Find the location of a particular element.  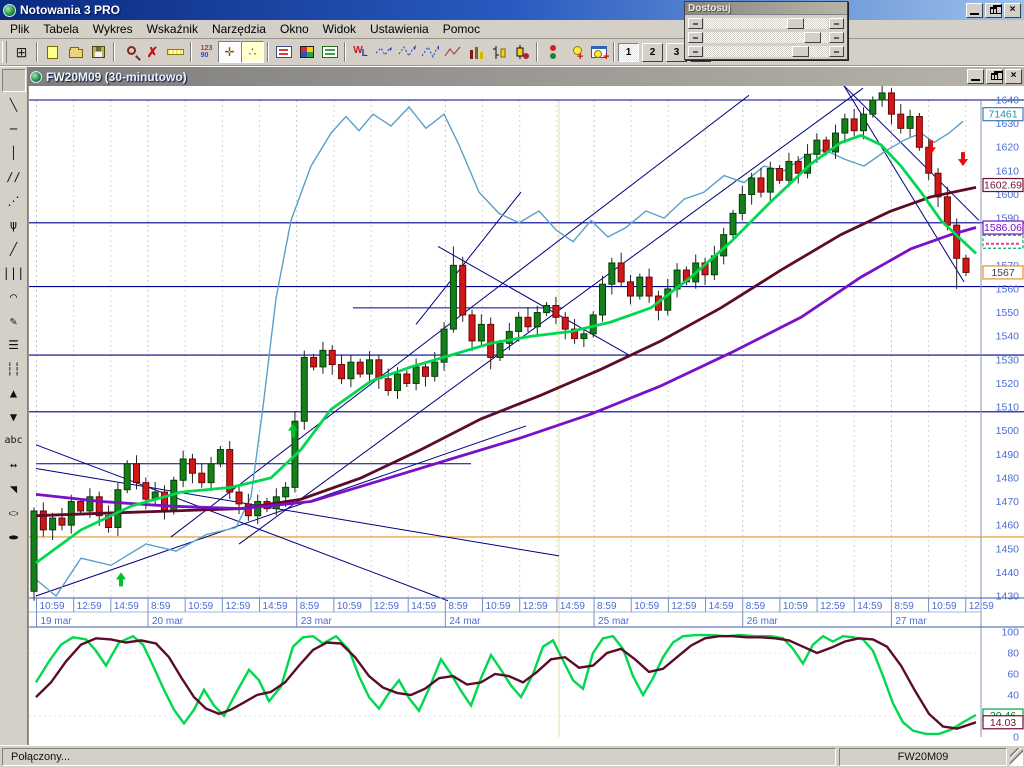

zigzag-small-button is located at coordinates (383, 52).